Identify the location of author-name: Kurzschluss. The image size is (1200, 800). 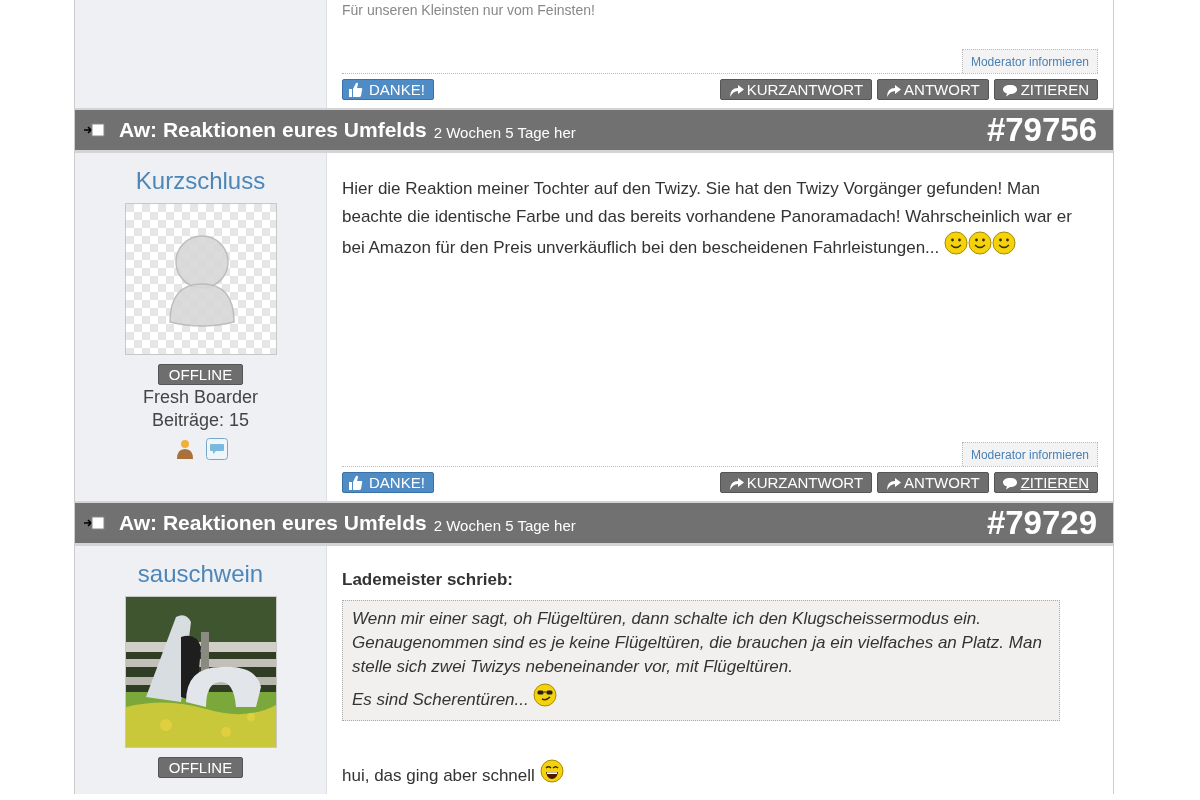
(200, 181).